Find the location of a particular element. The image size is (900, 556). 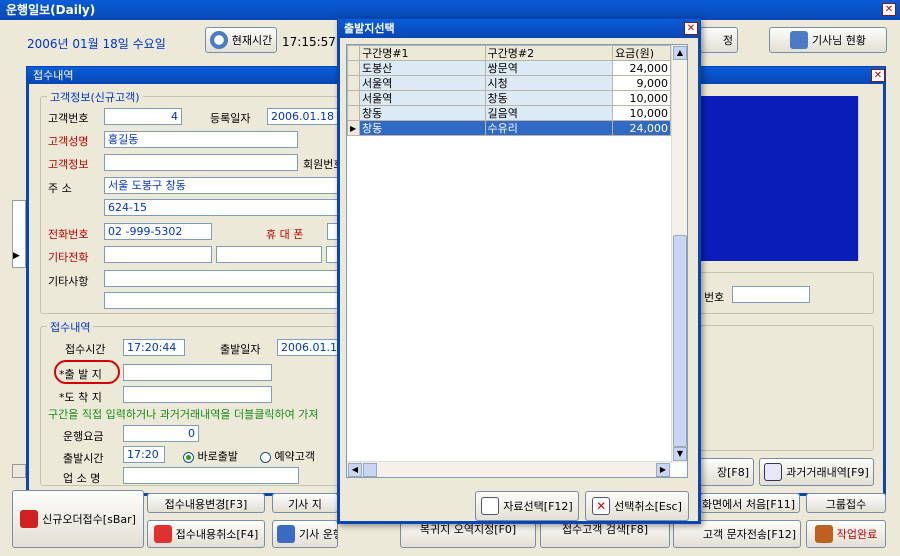

header-col-3: 요금(원) is located at coordinates (641, 53).